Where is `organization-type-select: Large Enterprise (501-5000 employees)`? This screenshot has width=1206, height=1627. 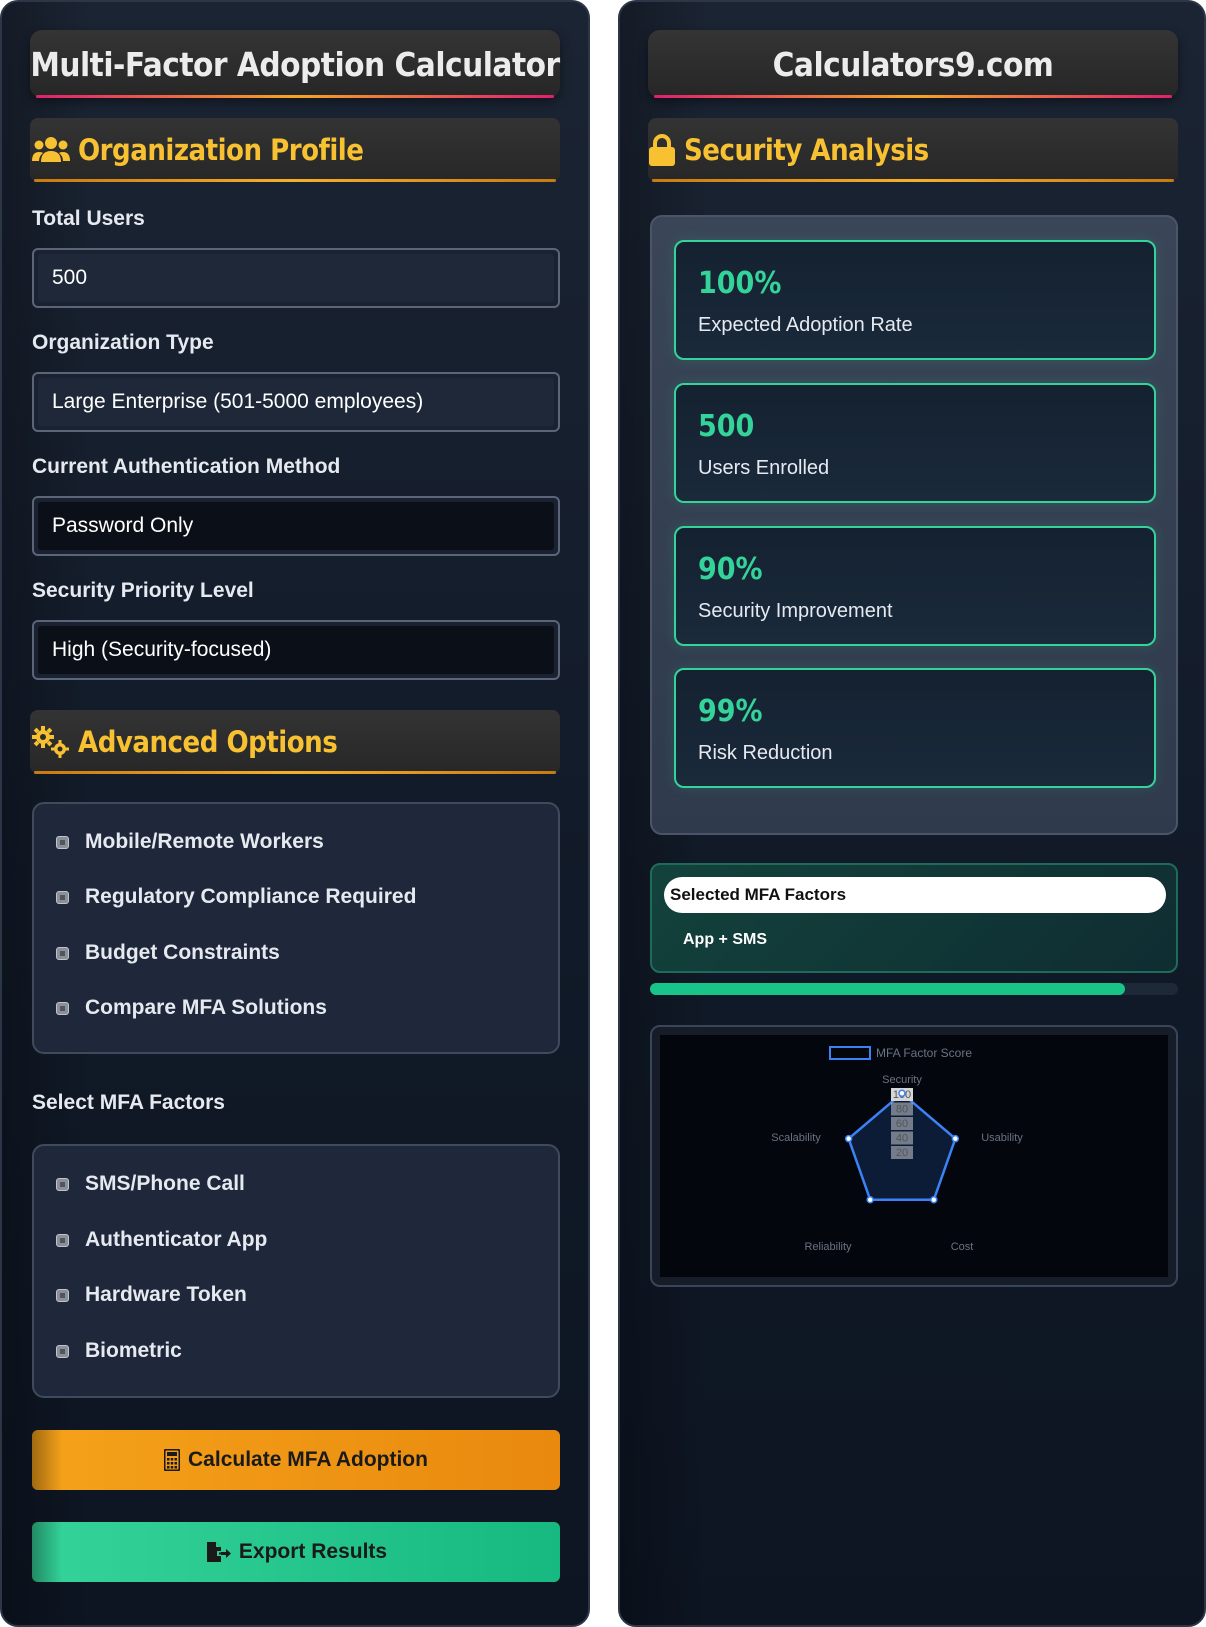 organization-type-select: Large Enterprise (501-5000 employees) is located at coordinates (296, 402).